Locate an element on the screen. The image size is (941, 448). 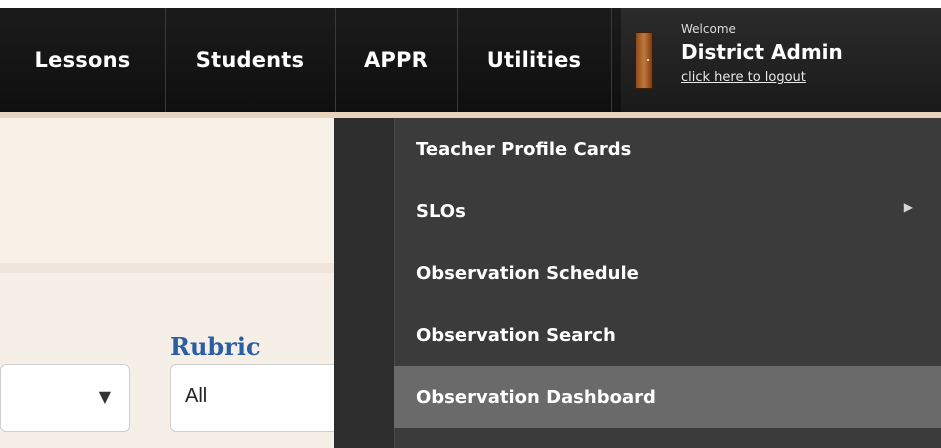
nav-utilities-label: Utilities is located at coordinates (534, 60).